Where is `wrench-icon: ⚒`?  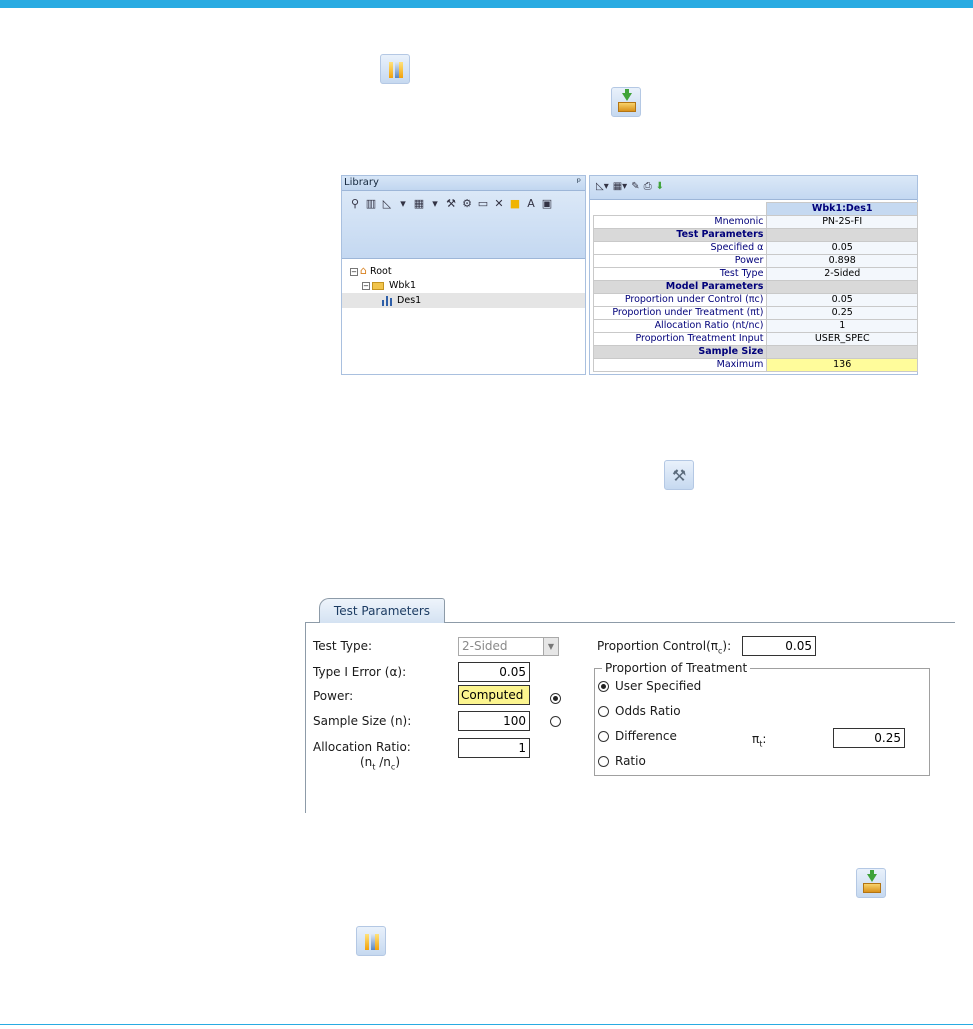
wrench-icon: ⚒ is located at coordinates (451, 204).